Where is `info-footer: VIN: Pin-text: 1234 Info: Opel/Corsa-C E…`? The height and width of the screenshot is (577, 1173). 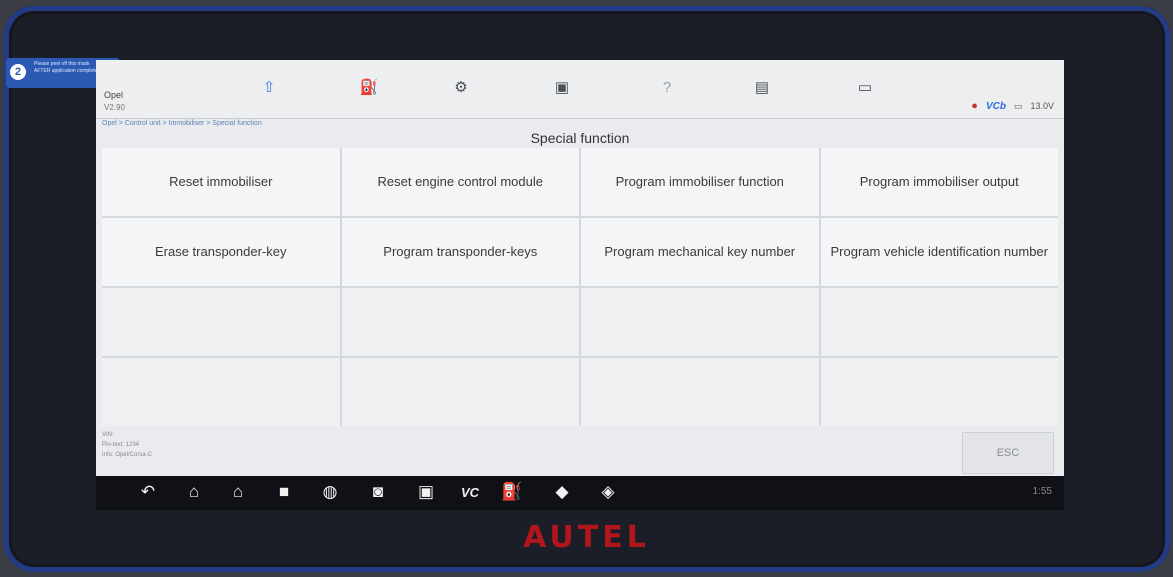 info-footer: VIN: Pin-text: 1234 Info: Opel/Corsa-C E… is located at coordinates (580, 451).